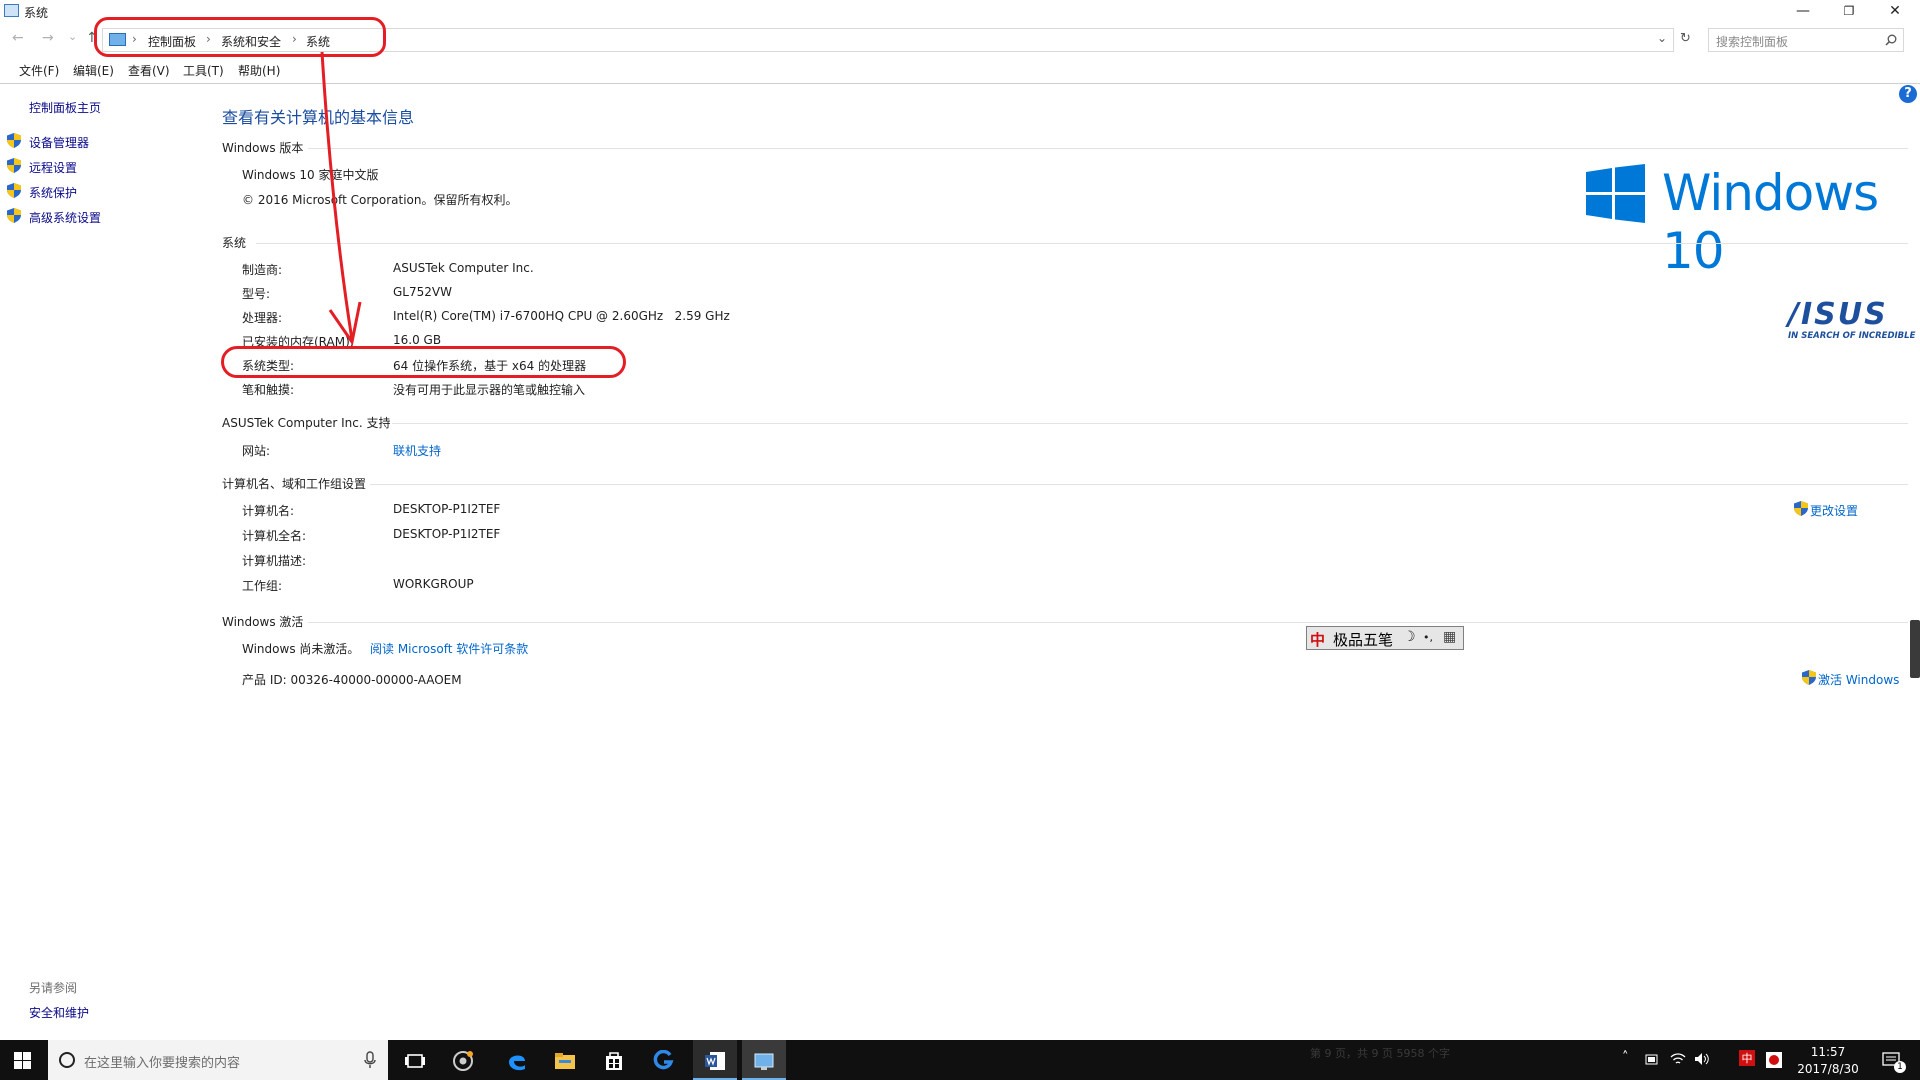 The width and height of the screenshot is (1920, 1080). I want to click on taskbar-clock: 11:57 2017/8/30, so click(1828, 1061).